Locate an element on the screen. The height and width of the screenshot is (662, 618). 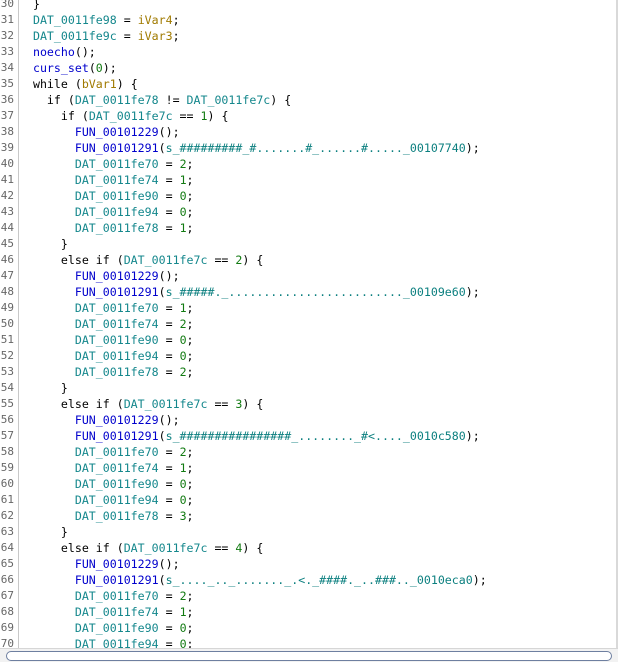
syntax-token: ); is located at coordinates (472, 292).